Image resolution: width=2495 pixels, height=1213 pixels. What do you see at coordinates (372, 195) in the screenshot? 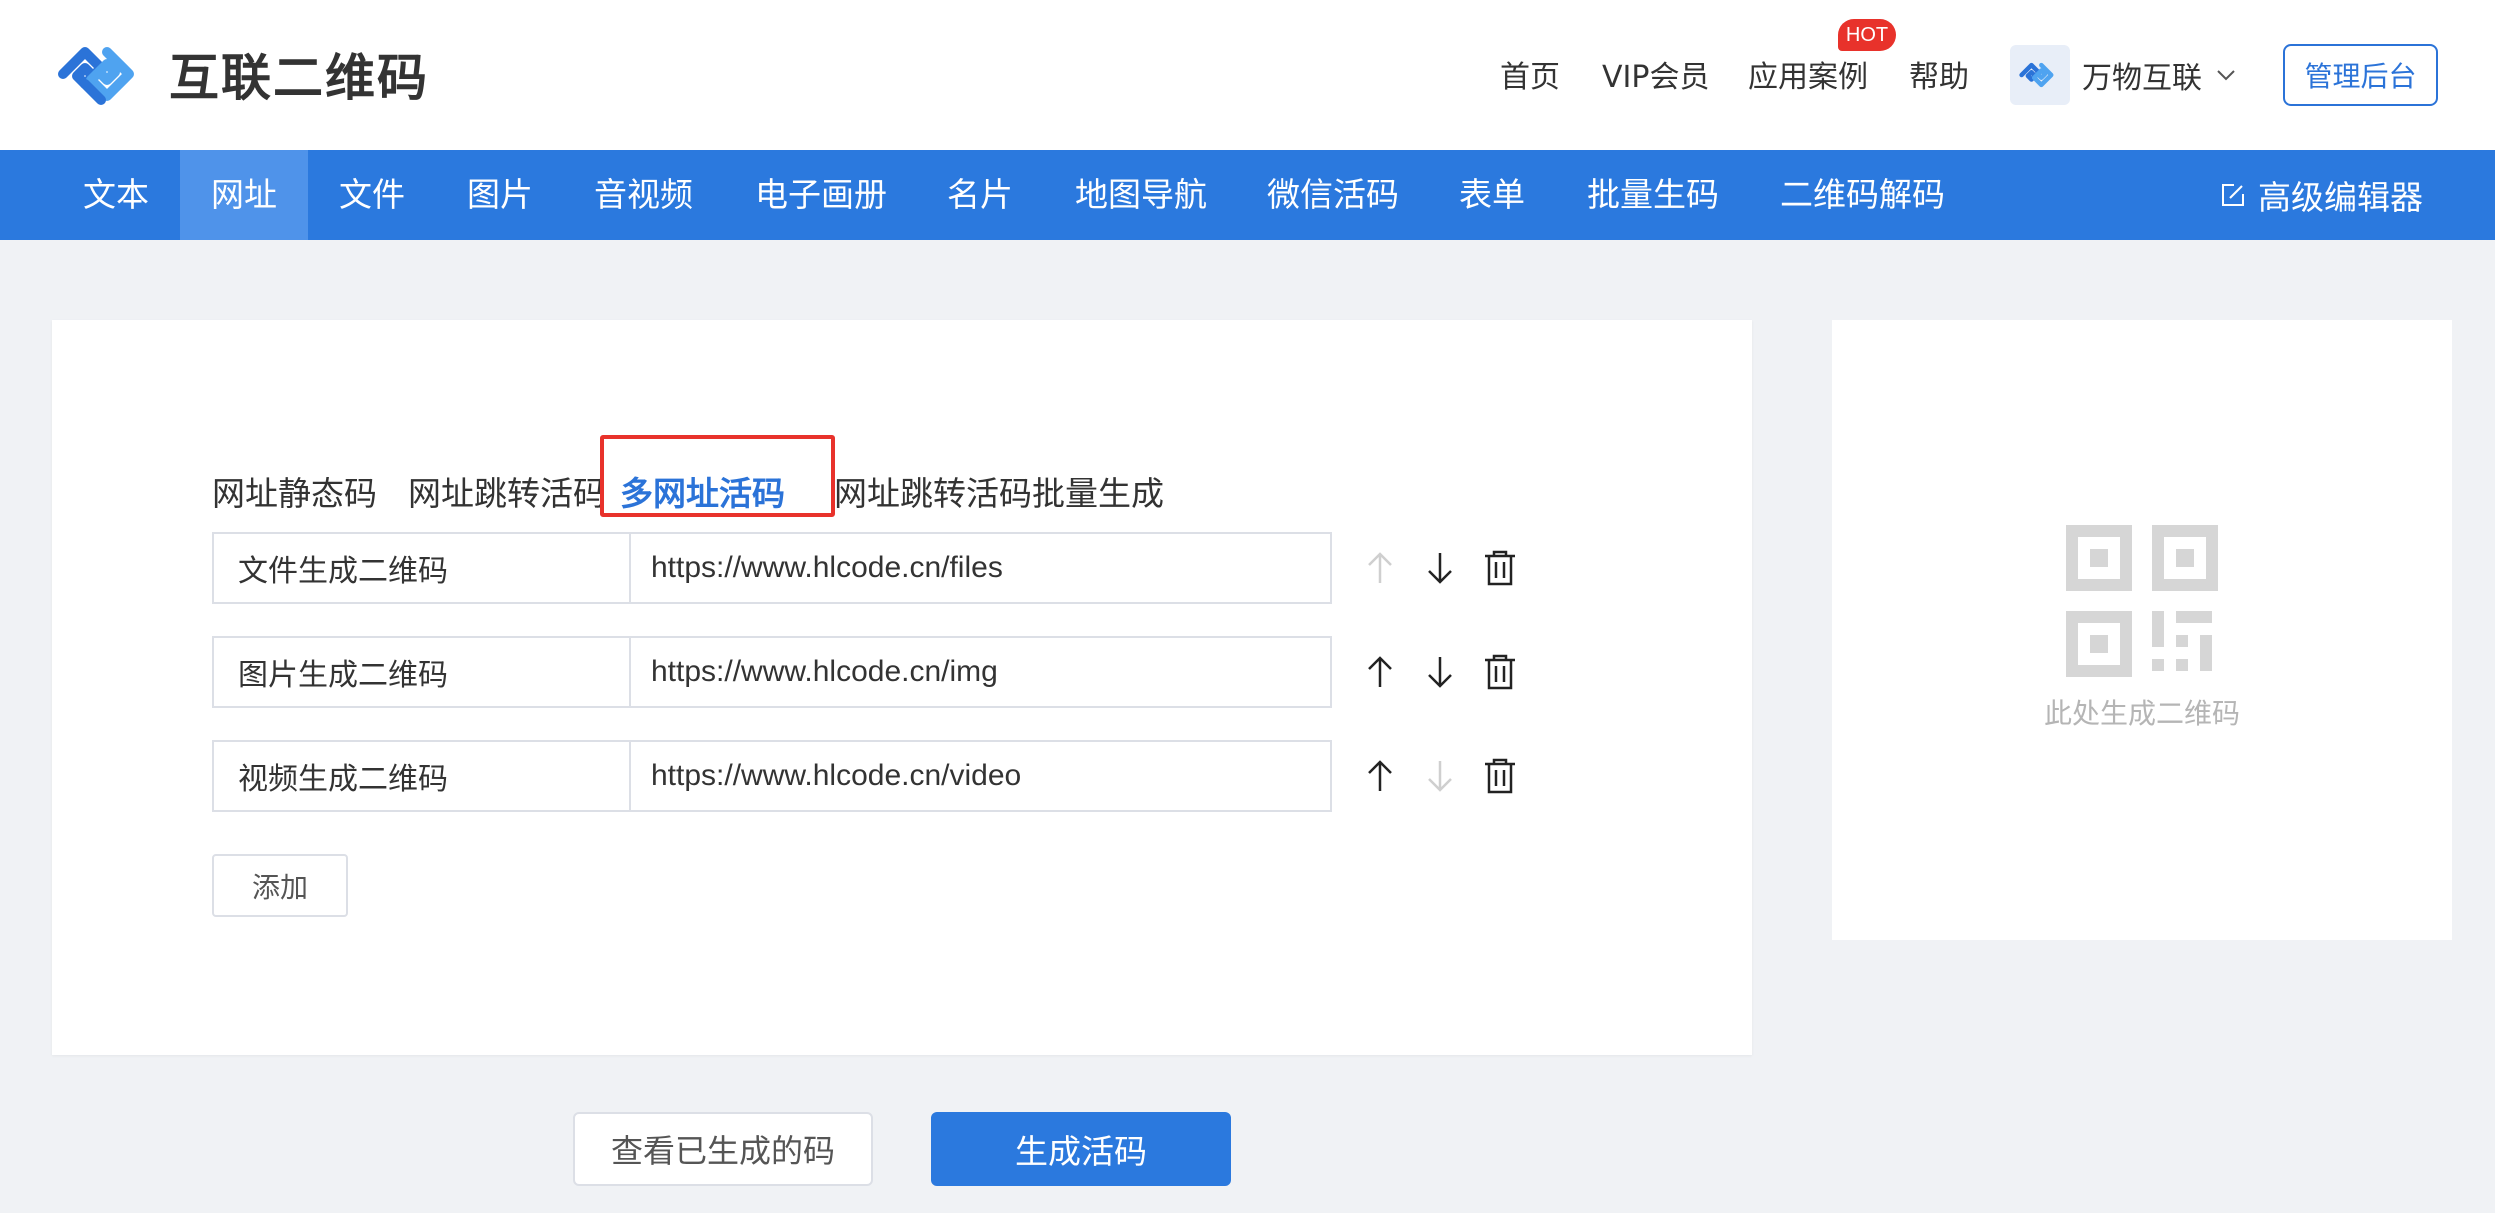
I see `nav-file: 文件` at bounding box center [372, 195].